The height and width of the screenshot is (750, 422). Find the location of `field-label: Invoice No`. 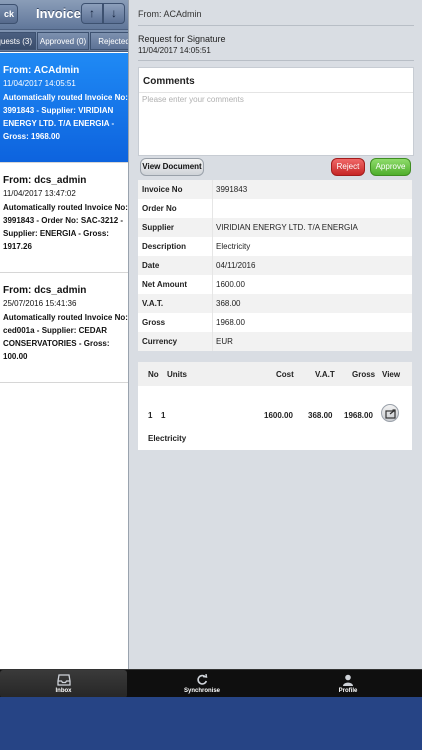

field-label: Invoice No is located at coordinates (162, 189).